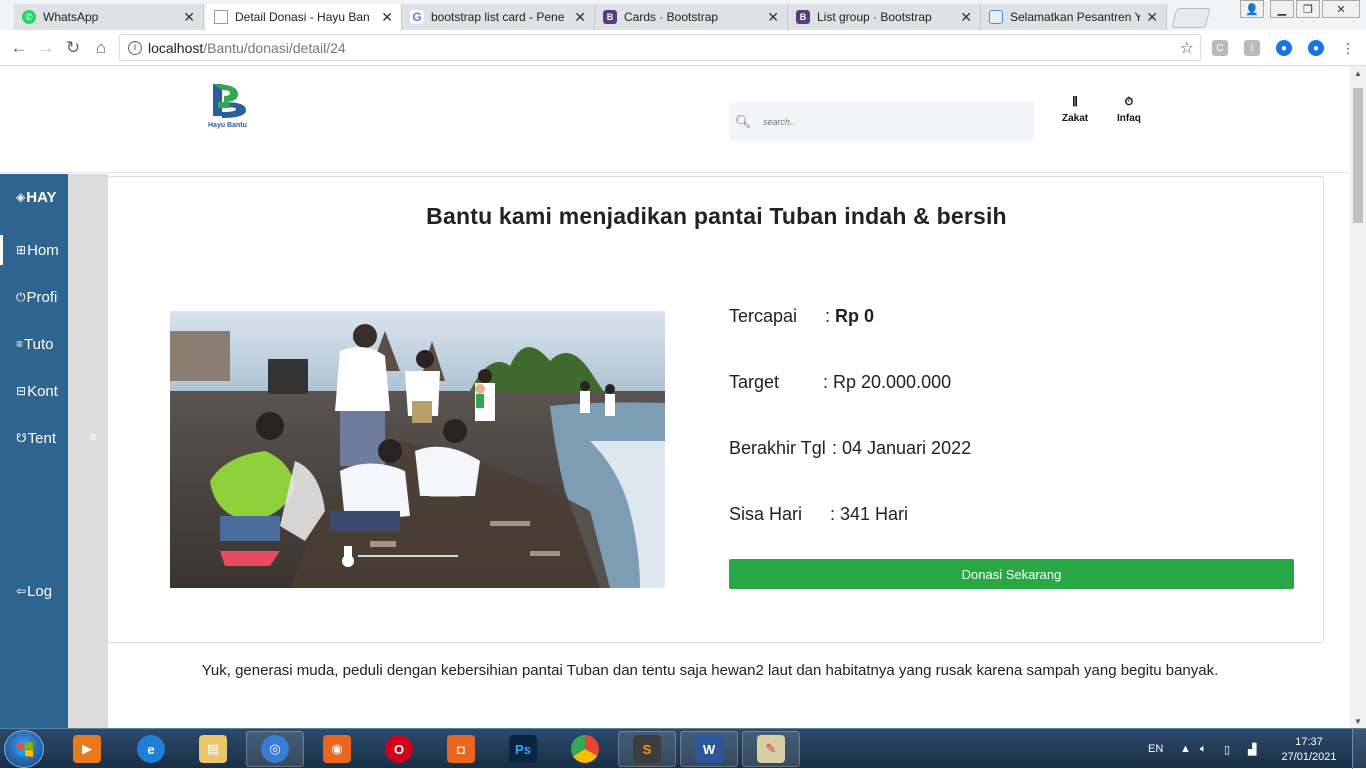  What do you see at coordinates (88, 451) in the screenshot?
I see `sidebar-toggle-area: ≡` at bounding box center [88, 451].